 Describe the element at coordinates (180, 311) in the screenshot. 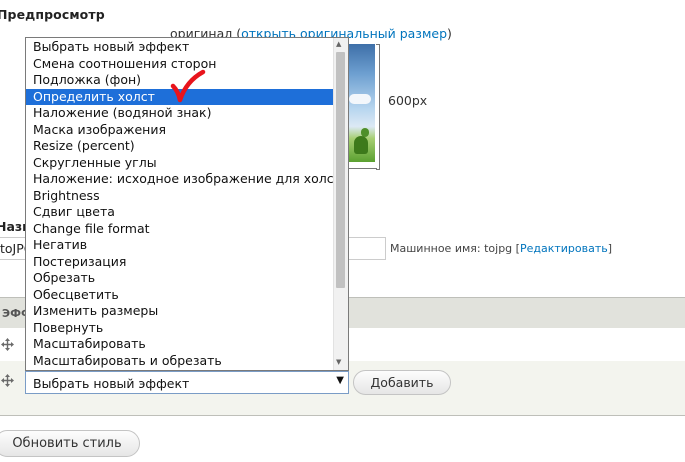

I see `dropdown-option: Изменить размеры` at that location.